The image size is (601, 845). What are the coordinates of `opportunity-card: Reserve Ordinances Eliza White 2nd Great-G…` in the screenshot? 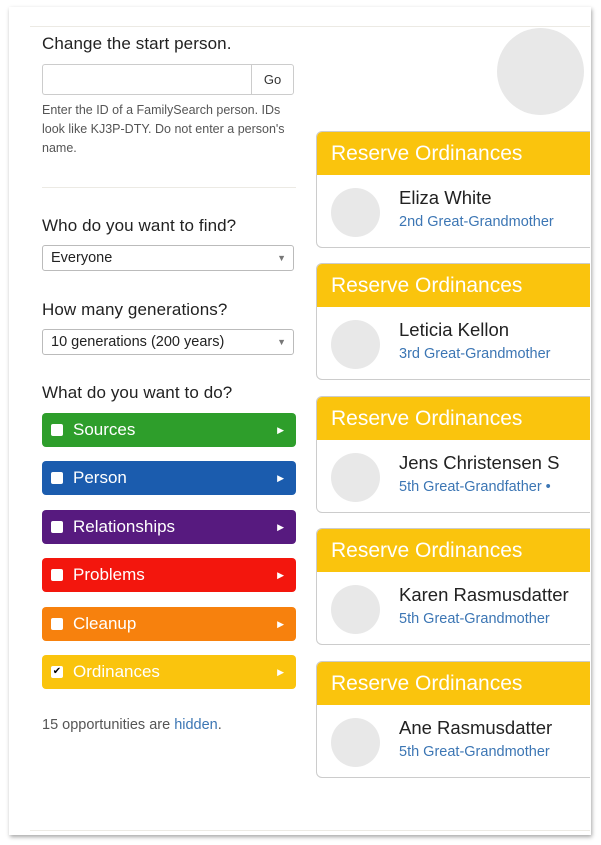 It's located at (453, 189).